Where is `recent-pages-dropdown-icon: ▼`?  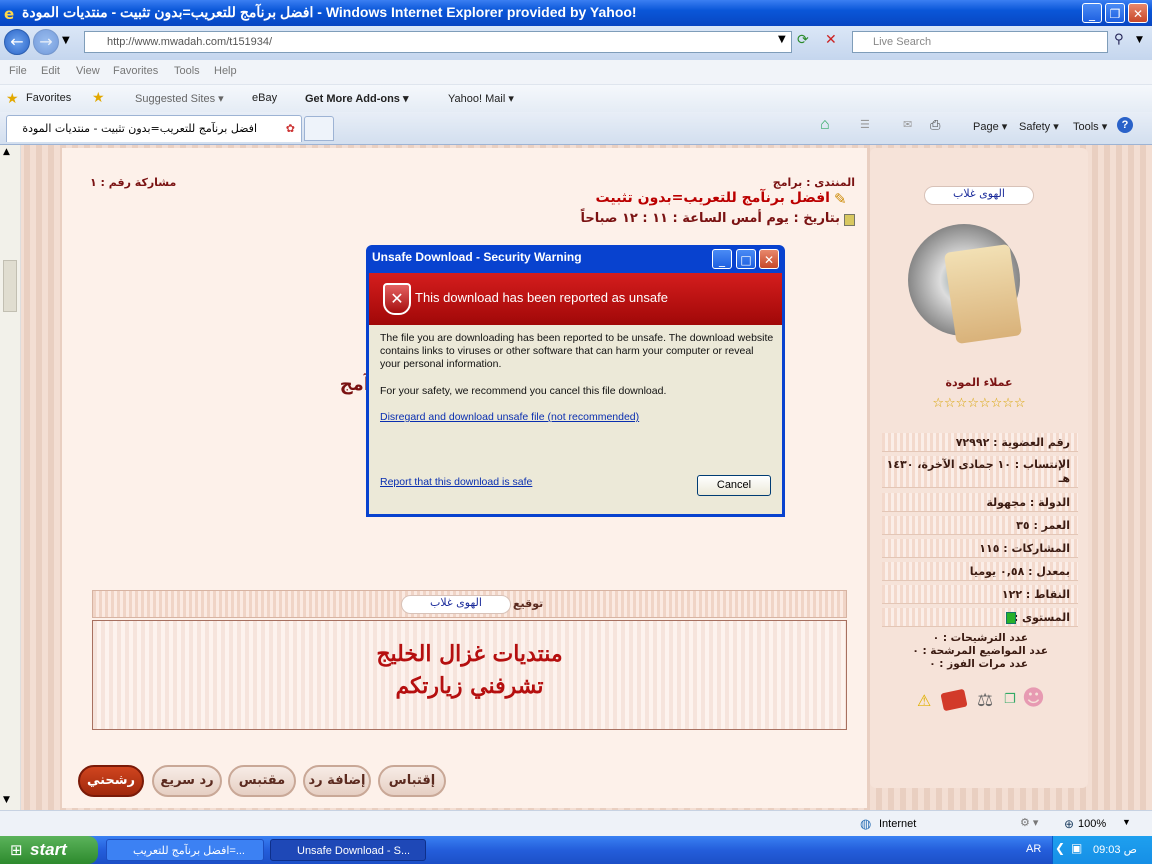 recent-pages-dropdown-icon: ▼ is located at coordinates (66, 40).